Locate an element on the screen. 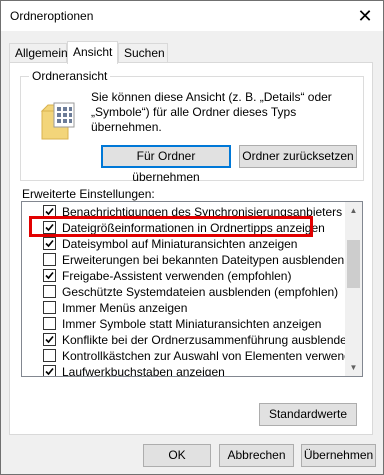 This screenshot has width=384, height=475. tab-allgemein: Allgemein is located at coordinates (38, 52).